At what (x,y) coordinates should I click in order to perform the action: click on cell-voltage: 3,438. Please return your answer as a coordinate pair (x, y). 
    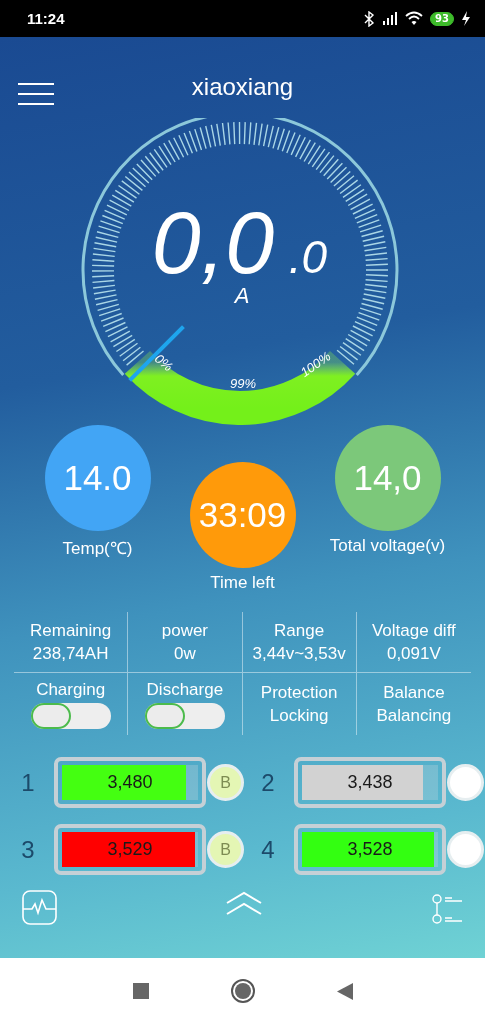
    Looking at the image, I should click on (370, 782).